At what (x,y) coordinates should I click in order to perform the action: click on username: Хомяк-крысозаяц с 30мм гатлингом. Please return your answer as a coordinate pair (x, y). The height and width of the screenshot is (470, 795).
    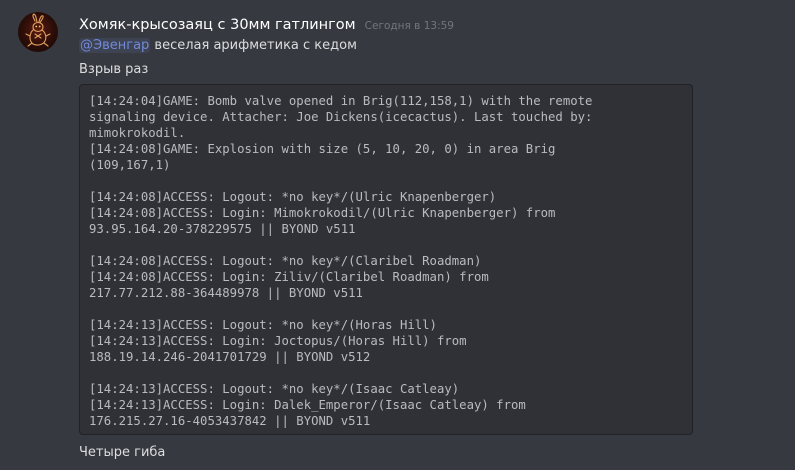
    Looking at the image, I should click on (217, 25).